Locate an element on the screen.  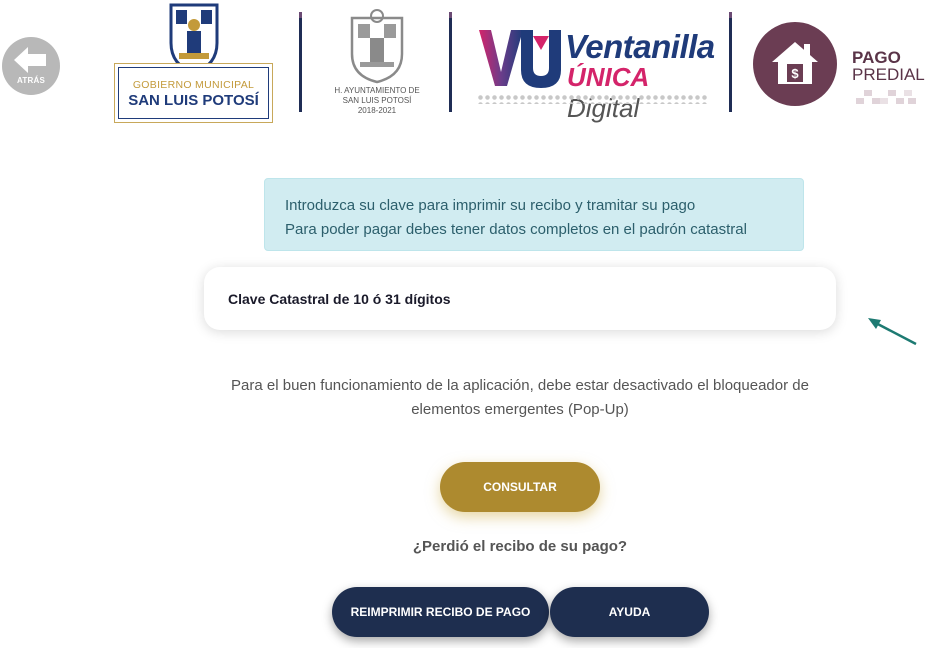
back-button: ATRÁS is located at coordinates (31, 66).